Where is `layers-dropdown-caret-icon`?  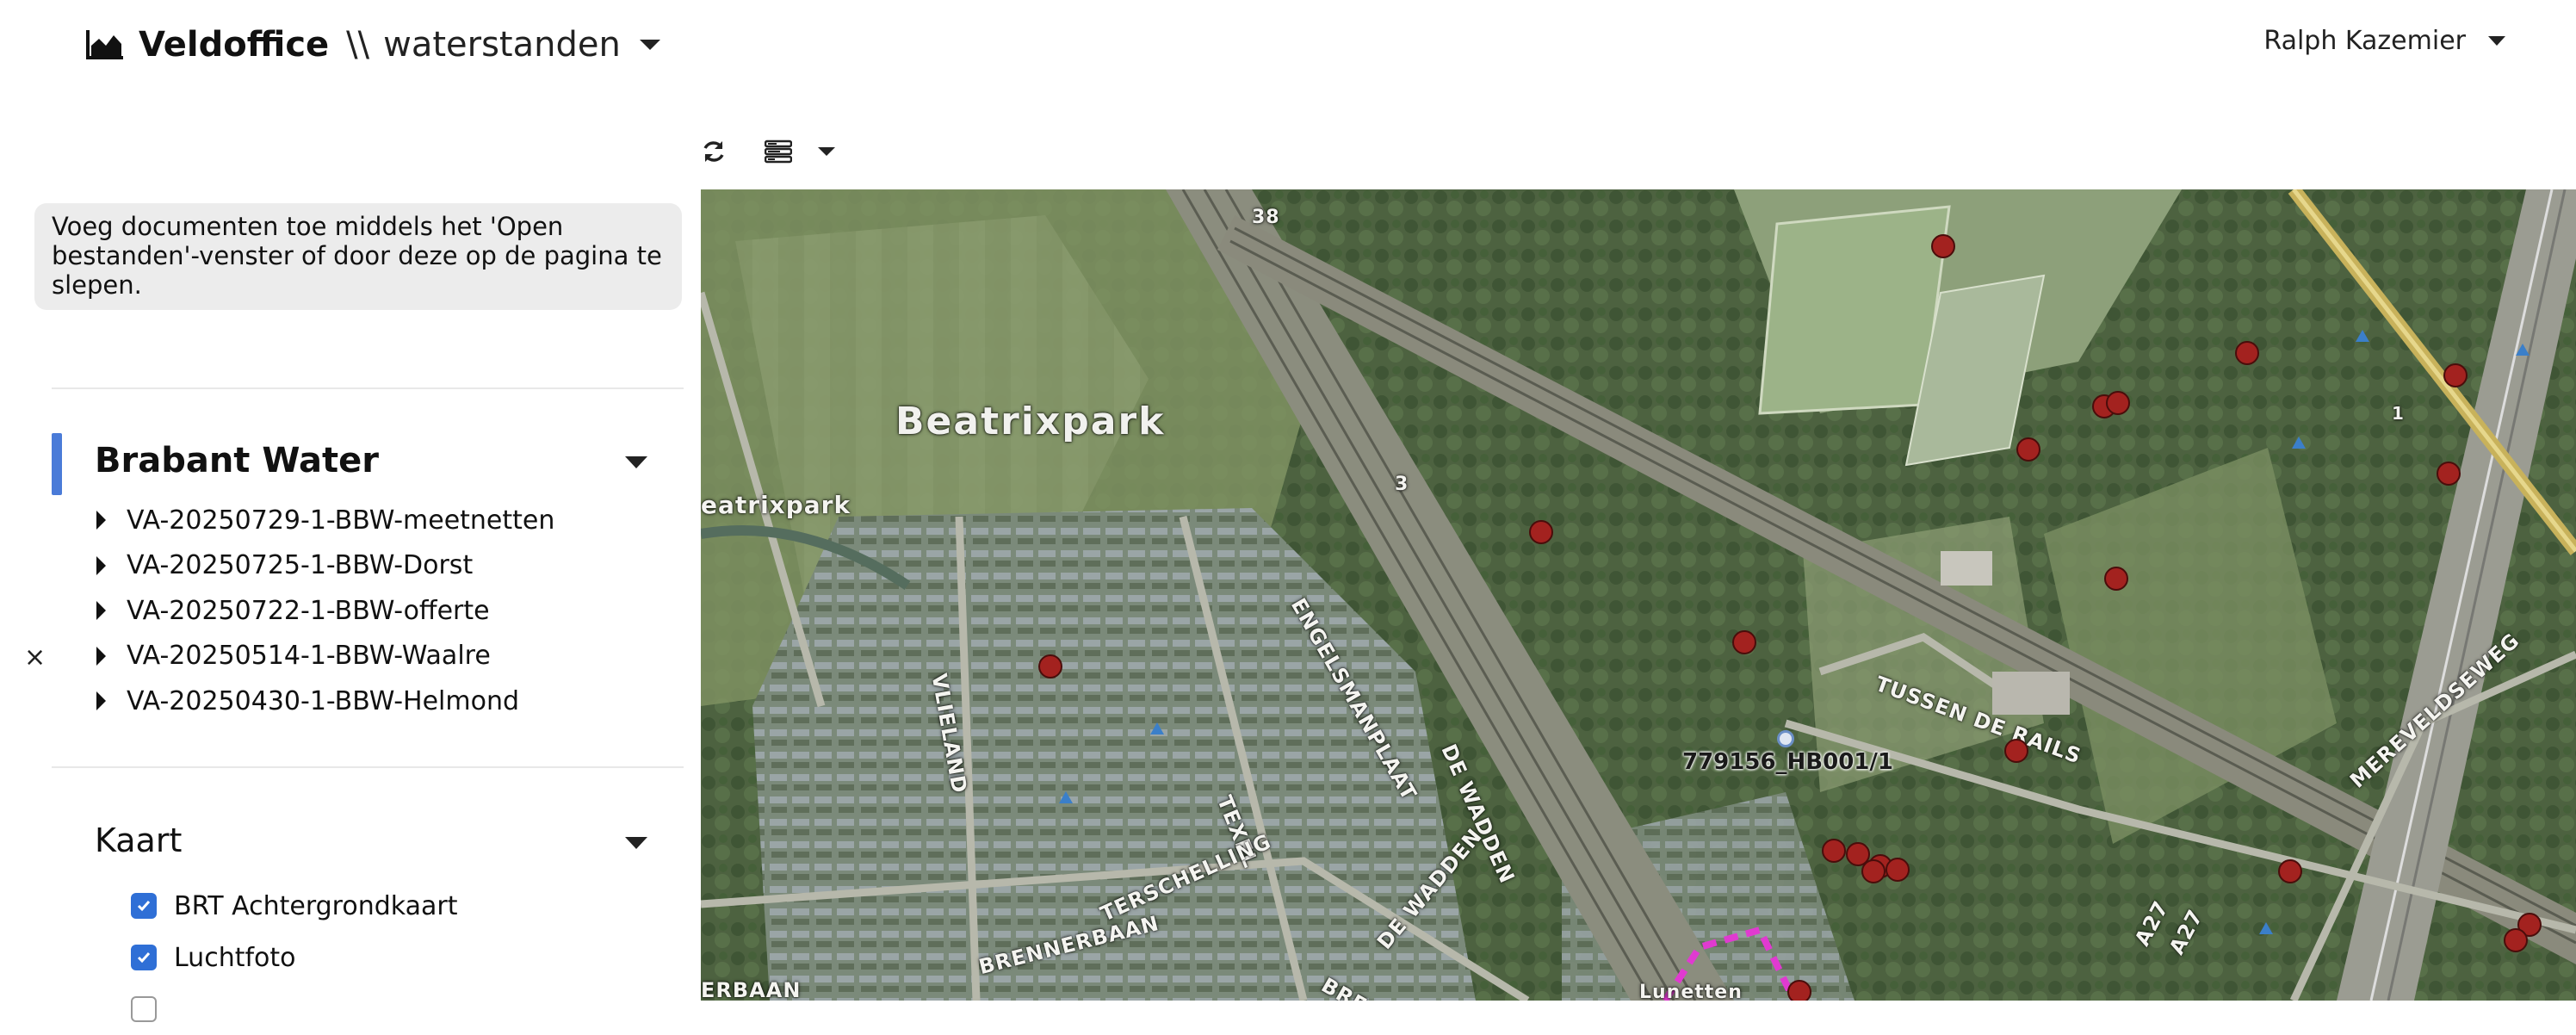
layers-dropdown-caret-icon is located at coordinates (827, 151).